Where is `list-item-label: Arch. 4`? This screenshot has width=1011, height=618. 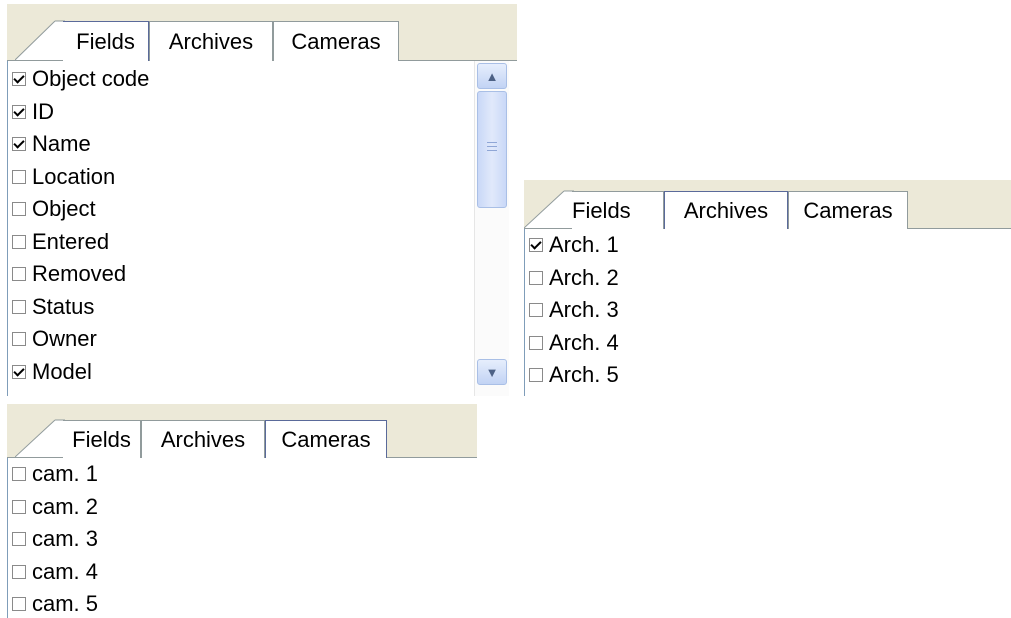 list-item-label: Arch. 4 is located at coordinates (584, 342).